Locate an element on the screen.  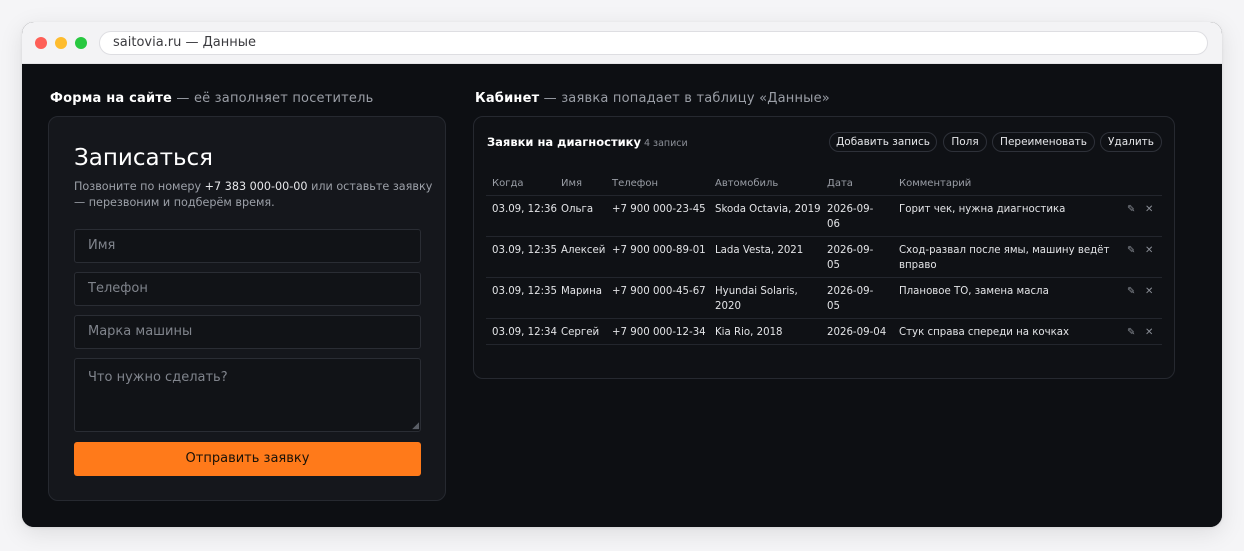
car-brand-input: Марка машины is located at coordinates (247, 332).